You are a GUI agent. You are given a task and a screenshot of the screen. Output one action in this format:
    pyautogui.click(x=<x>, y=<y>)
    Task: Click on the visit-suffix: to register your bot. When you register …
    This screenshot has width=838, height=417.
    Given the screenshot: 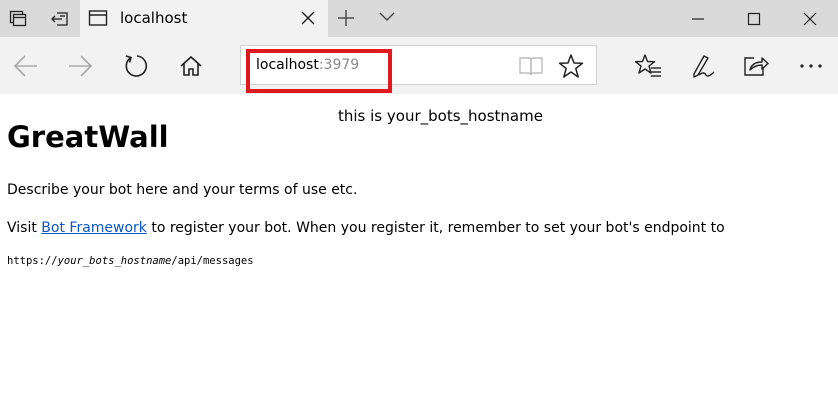 What is the action you would take?
    pyautogui.click(x=435, y=228)
    